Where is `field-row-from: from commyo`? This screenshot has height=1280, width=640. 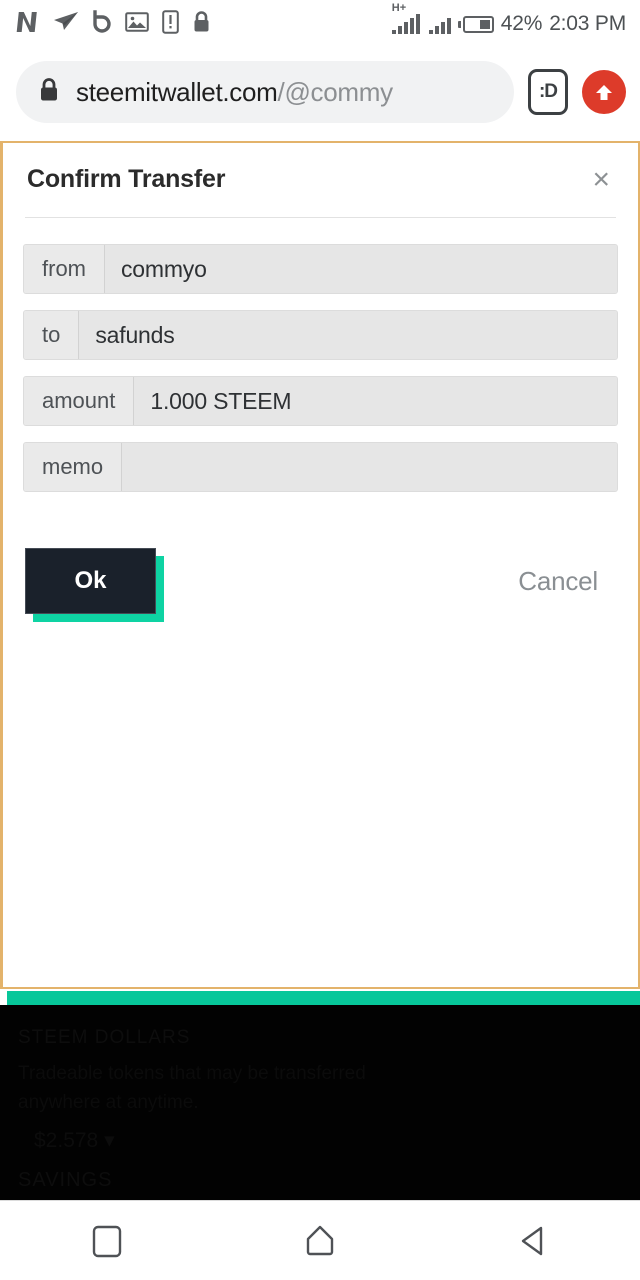
field-row-from: from commyo is located at coordinates (320, 269).